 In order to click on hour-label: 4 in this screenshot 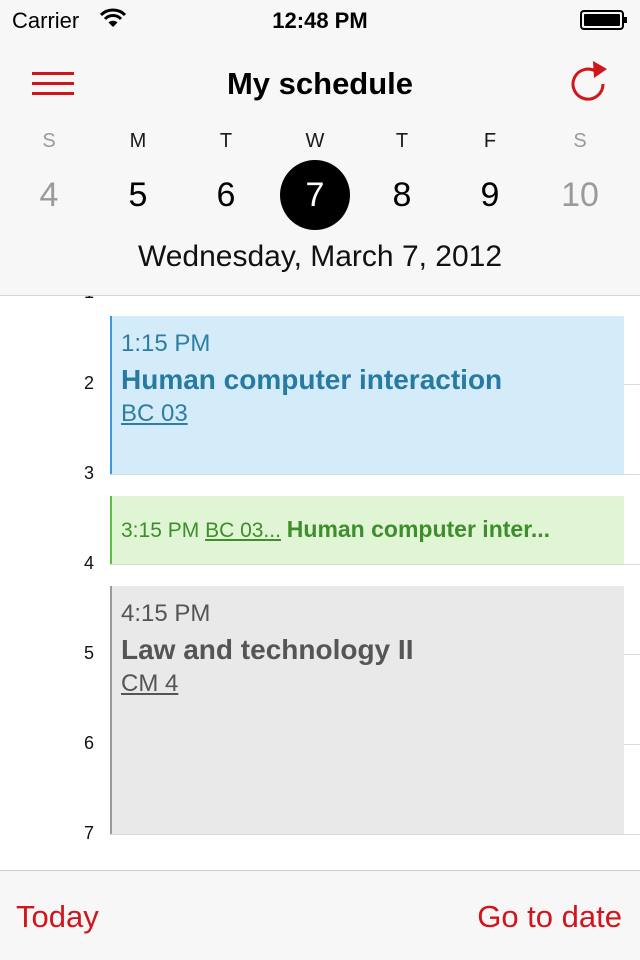, I will do `click(88, 563)`.